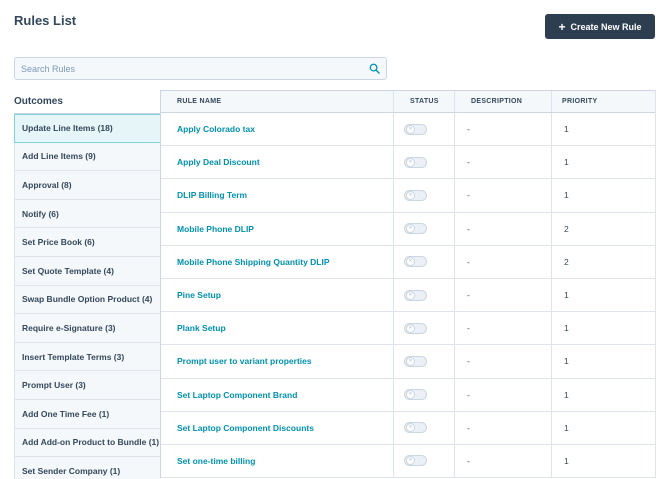 The image size is (670, 479). I want to click on rule-name-cell: Pine Setup, so click(277, 295).